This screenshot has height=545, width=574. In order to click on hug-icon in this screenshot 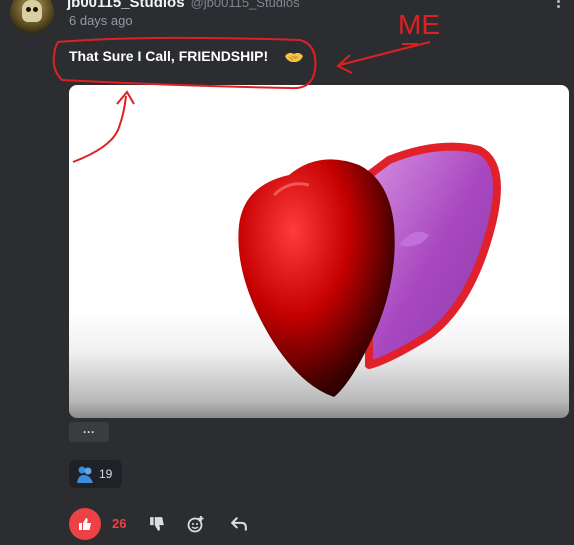, I will do `click(85, 474)`.